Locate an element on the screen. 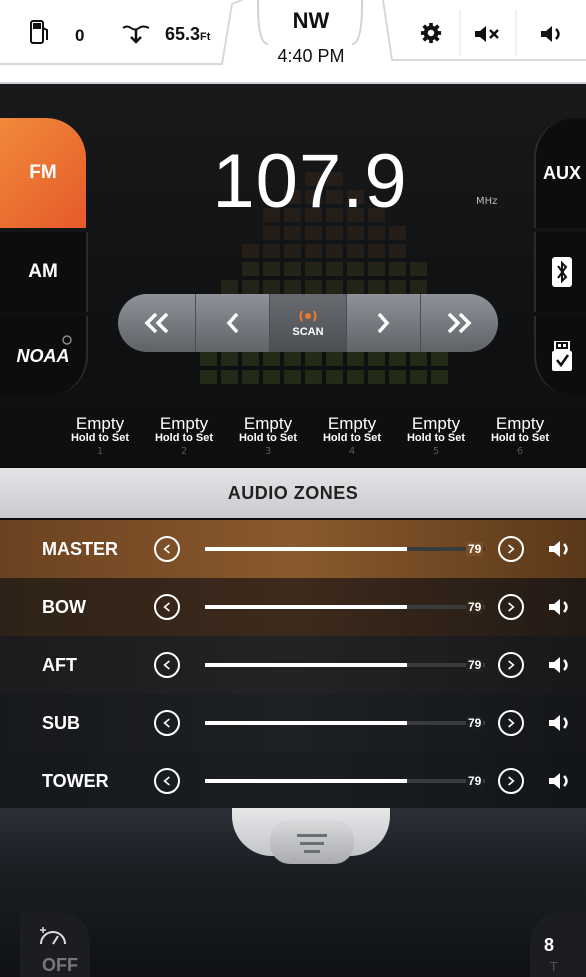 This screenshot has width=586, height=977. double-chevron-right-icon is located at coordinates (460, 323).